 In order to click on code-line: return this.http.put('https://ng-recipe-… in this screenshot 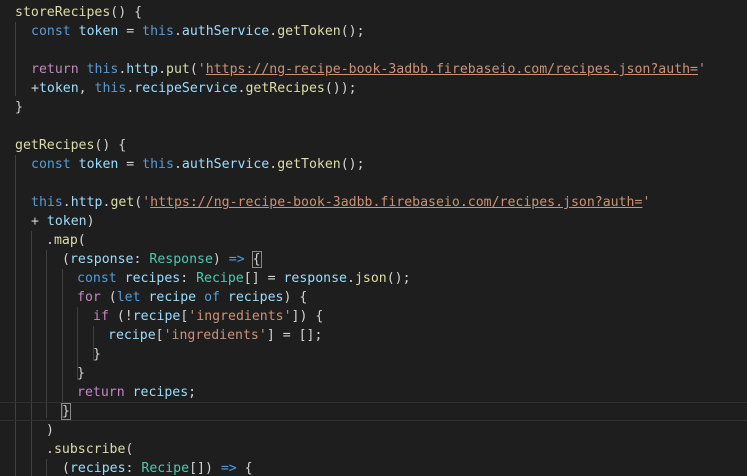, I will do `click(373, 69)`.